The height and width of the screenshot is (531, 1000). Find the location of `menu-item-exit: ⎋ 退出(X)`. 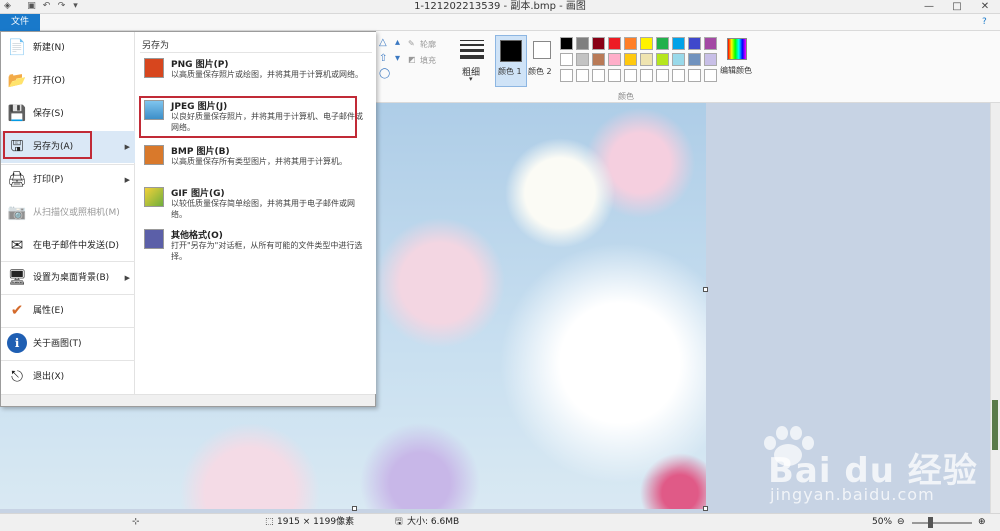

menu-item-exit: ⎋ 退出(X) is located at coordinates (68, 377).